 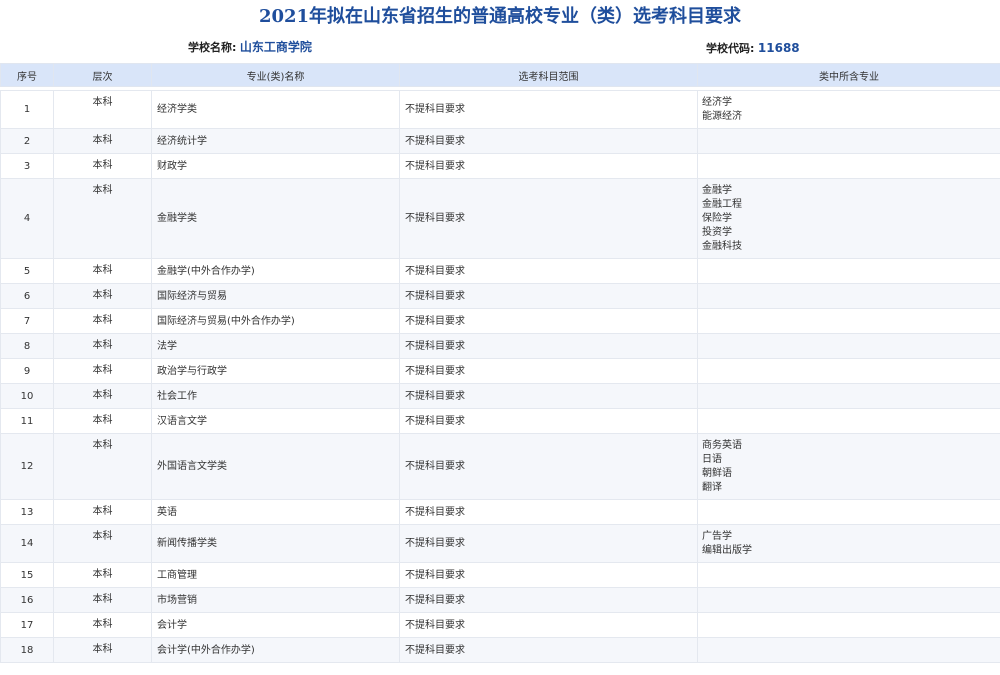 I want to click on header-index: 序号, so click(x=27, y=75).